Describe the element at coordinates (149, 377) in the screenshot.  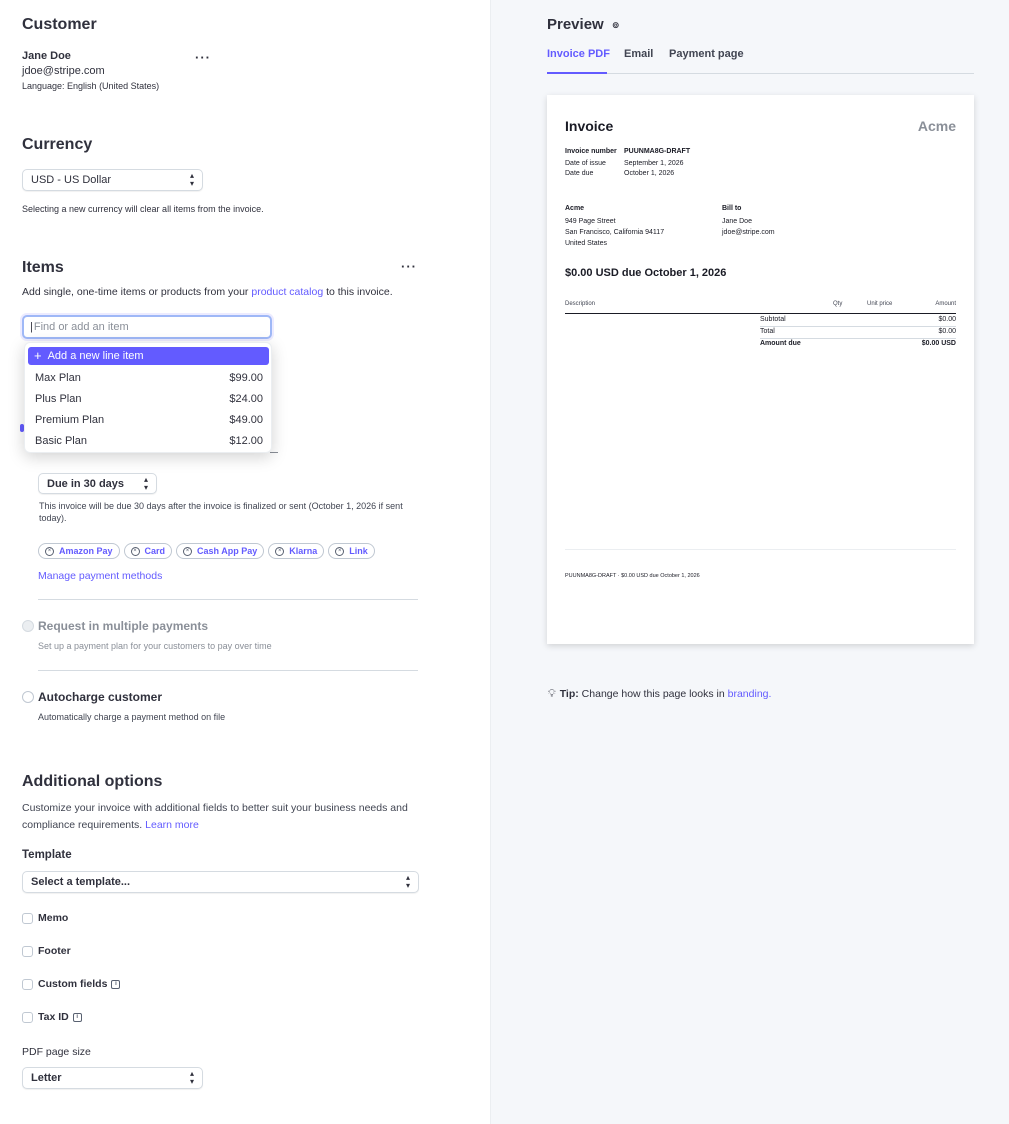
I see `product-option: Max Plan $99.00` at that location.